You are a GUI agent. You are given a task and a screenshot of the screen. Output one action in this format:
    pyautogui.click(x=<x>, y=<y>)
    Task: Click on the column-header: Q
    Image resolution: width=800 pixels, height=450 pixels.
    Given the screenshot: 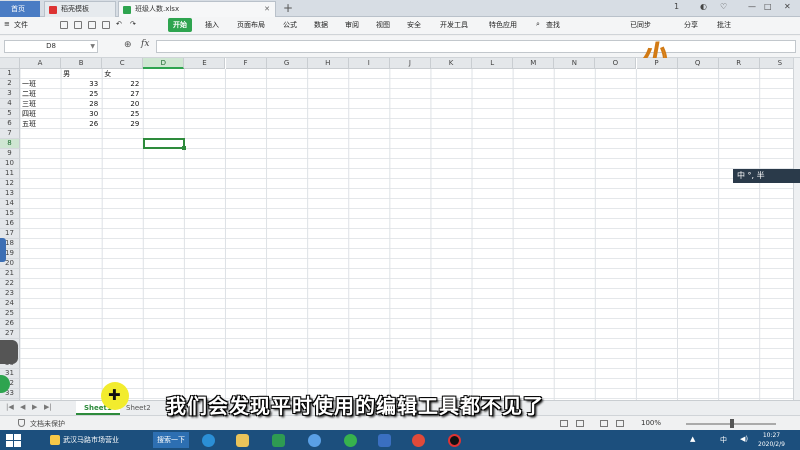 What is the action you would take?
    pyautogui.click(x=698, y=63)
    